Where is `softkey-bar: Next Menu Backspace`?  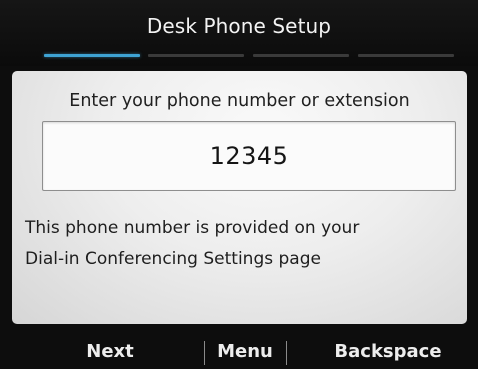 softkey-bar: Next Menu Backspace is located at coordinates (239, 352).